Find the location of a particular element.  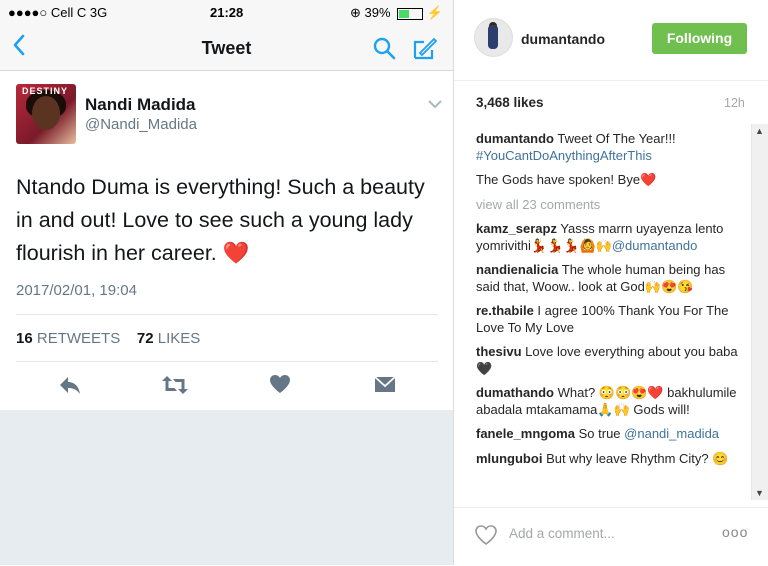

retweets-count: 16 is located at coordinates (24, 338).